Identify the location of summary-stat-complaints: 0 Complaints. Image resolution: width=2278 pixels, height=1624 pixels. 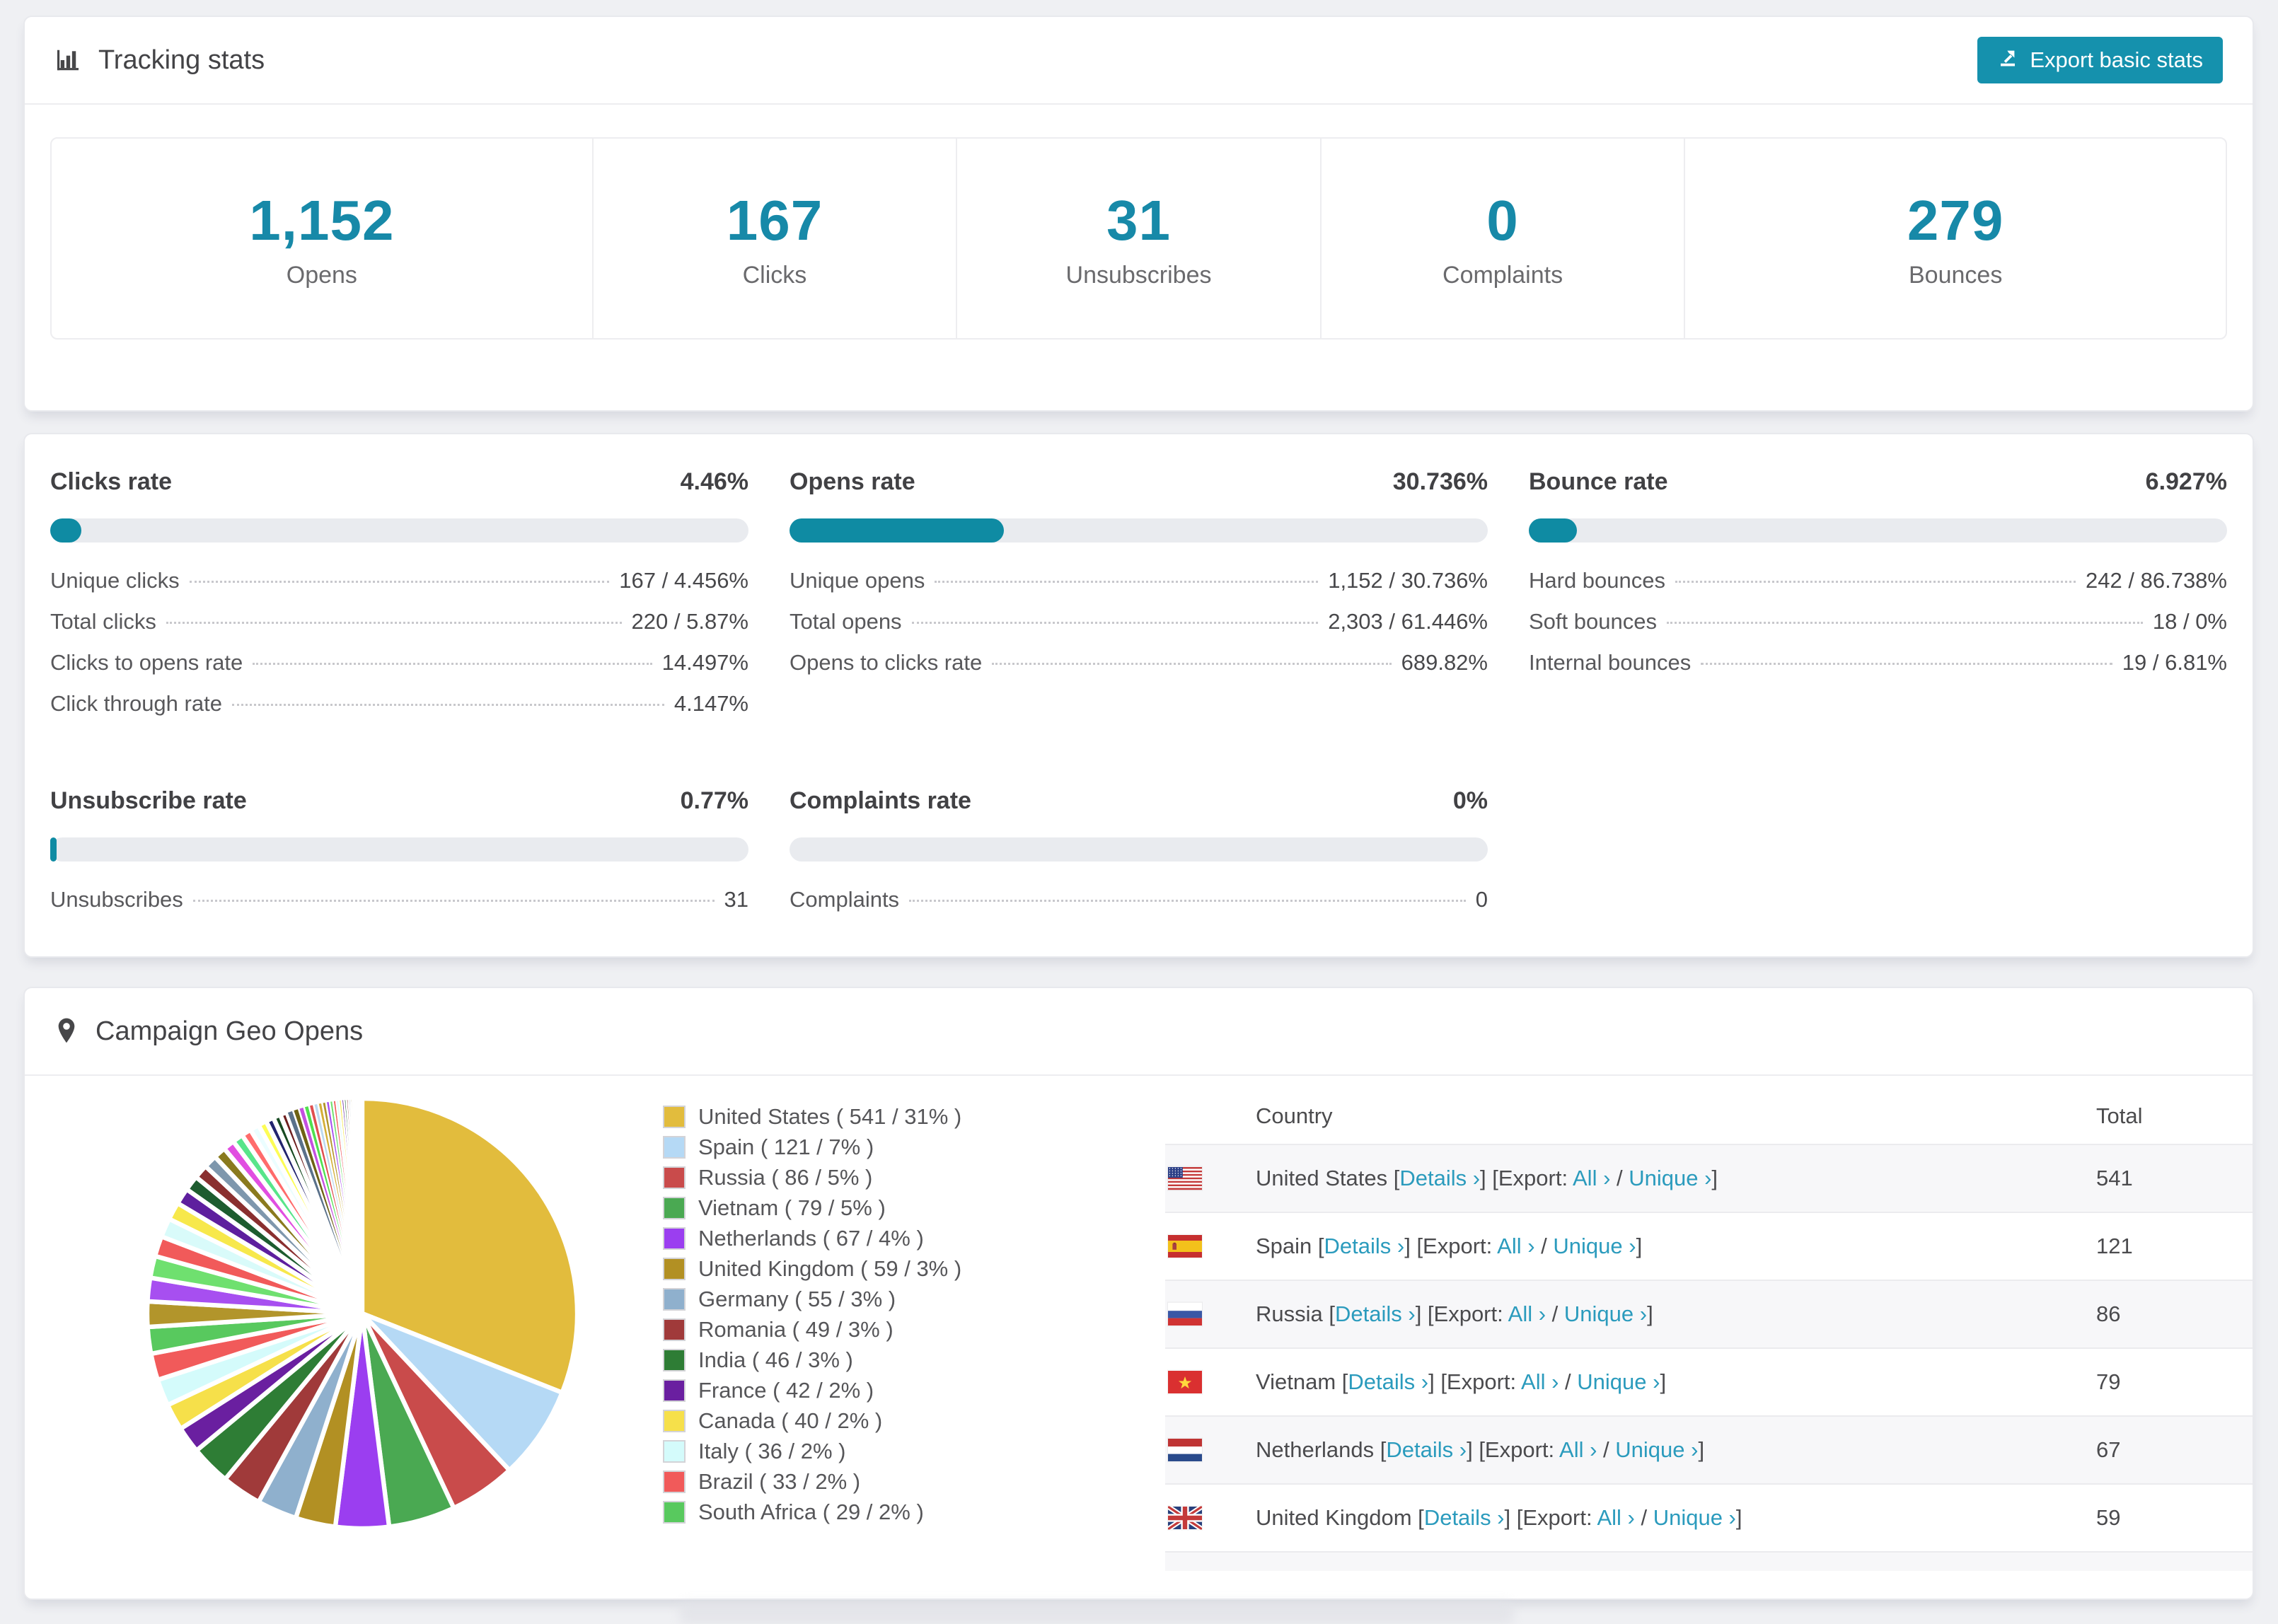
(1501, 238).